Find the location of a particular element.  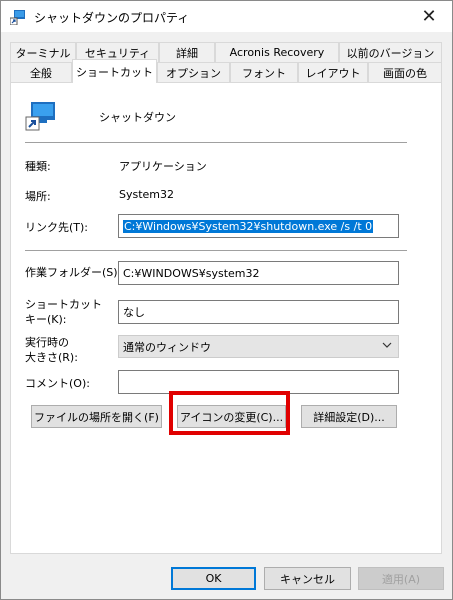

open-file-location-button: ファイルの場所を開く(F) is located at coordinates (96, 416).